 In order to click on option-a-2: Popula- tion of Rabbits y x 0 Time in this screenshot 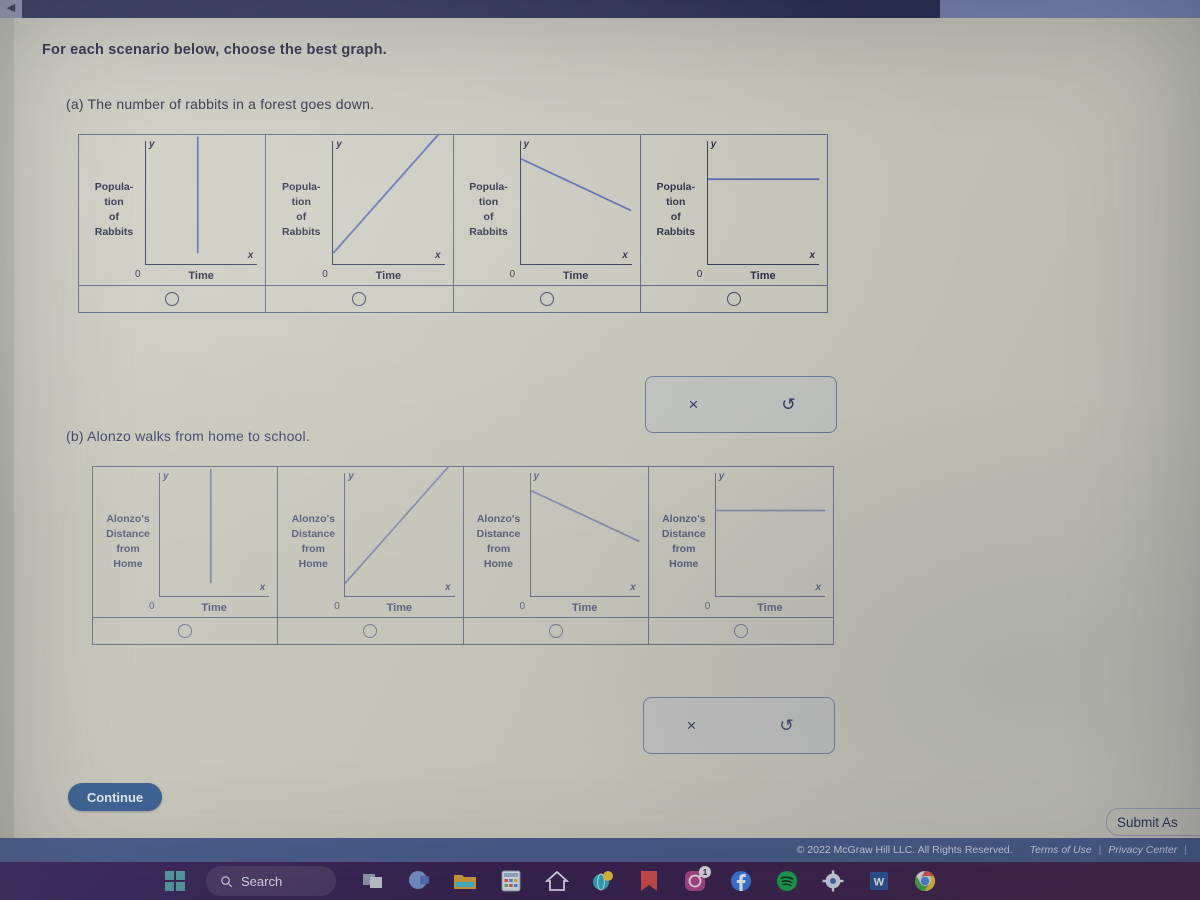, I will do `click(360, 222)`.